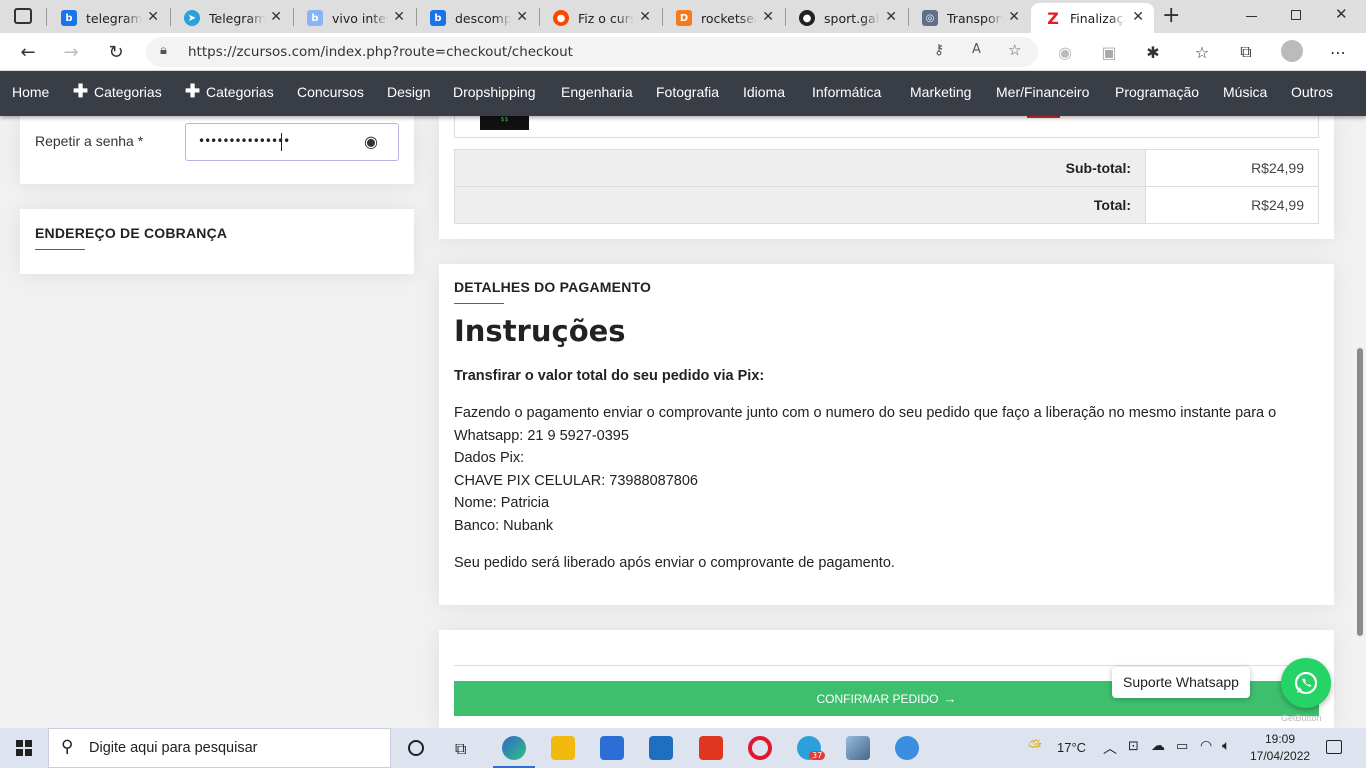 Image resolution: width=1366 pixels, height=768 pixels. What do you see at coordinates (1042, 92) in the screenshot?
I see `menu-item-mer-financeiro: Mer/Financeiro` at bounding box center [1042, 92].